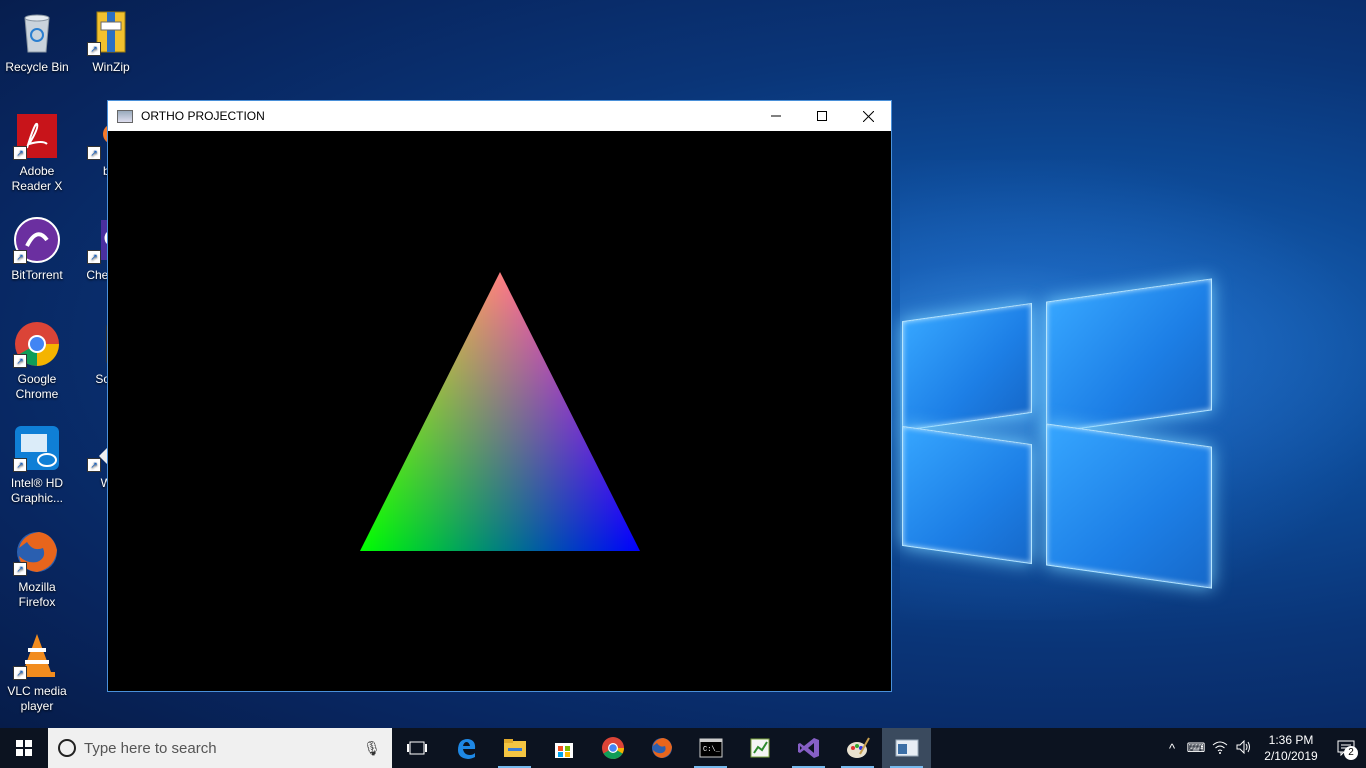  Describe the element at coordinates (1055, 435) in the screenshot. I see `windows-logo-wallpaper` at that location.